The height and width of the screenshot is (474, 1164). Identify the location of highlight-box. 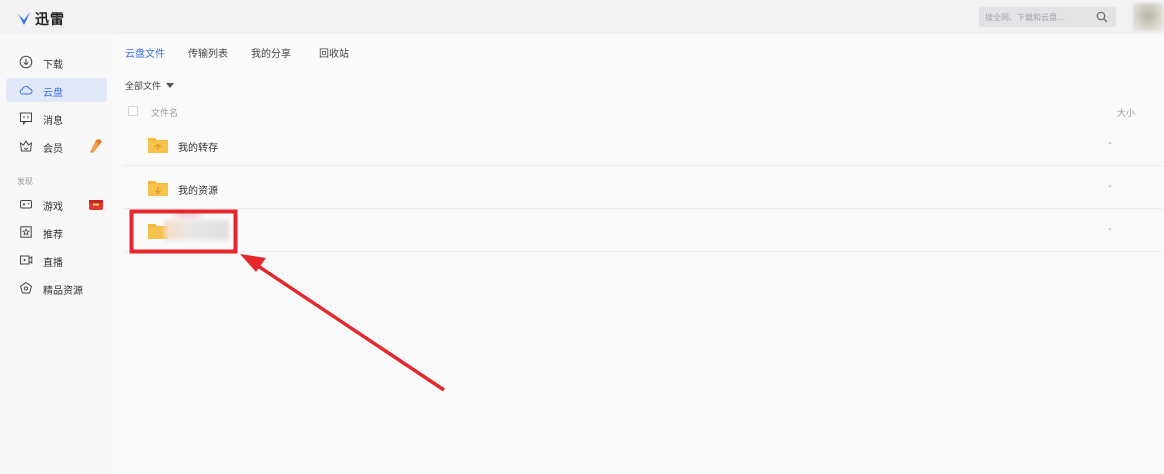
(183, 231).